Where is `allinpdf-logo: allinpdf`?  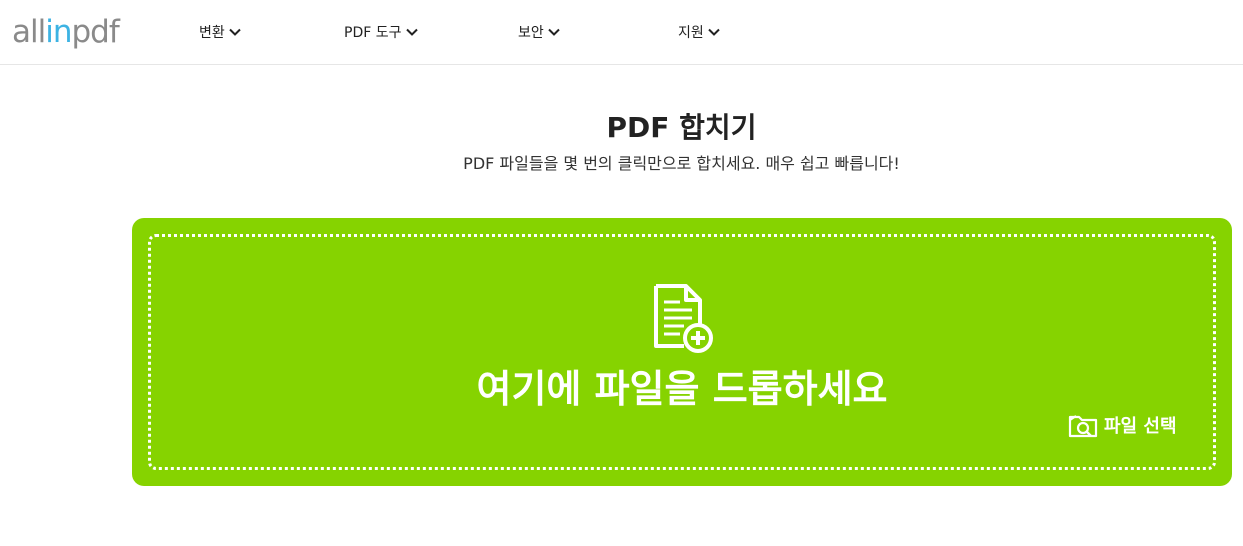 allinpdf-logo: allinpdf is located at coordinates (66, 32).